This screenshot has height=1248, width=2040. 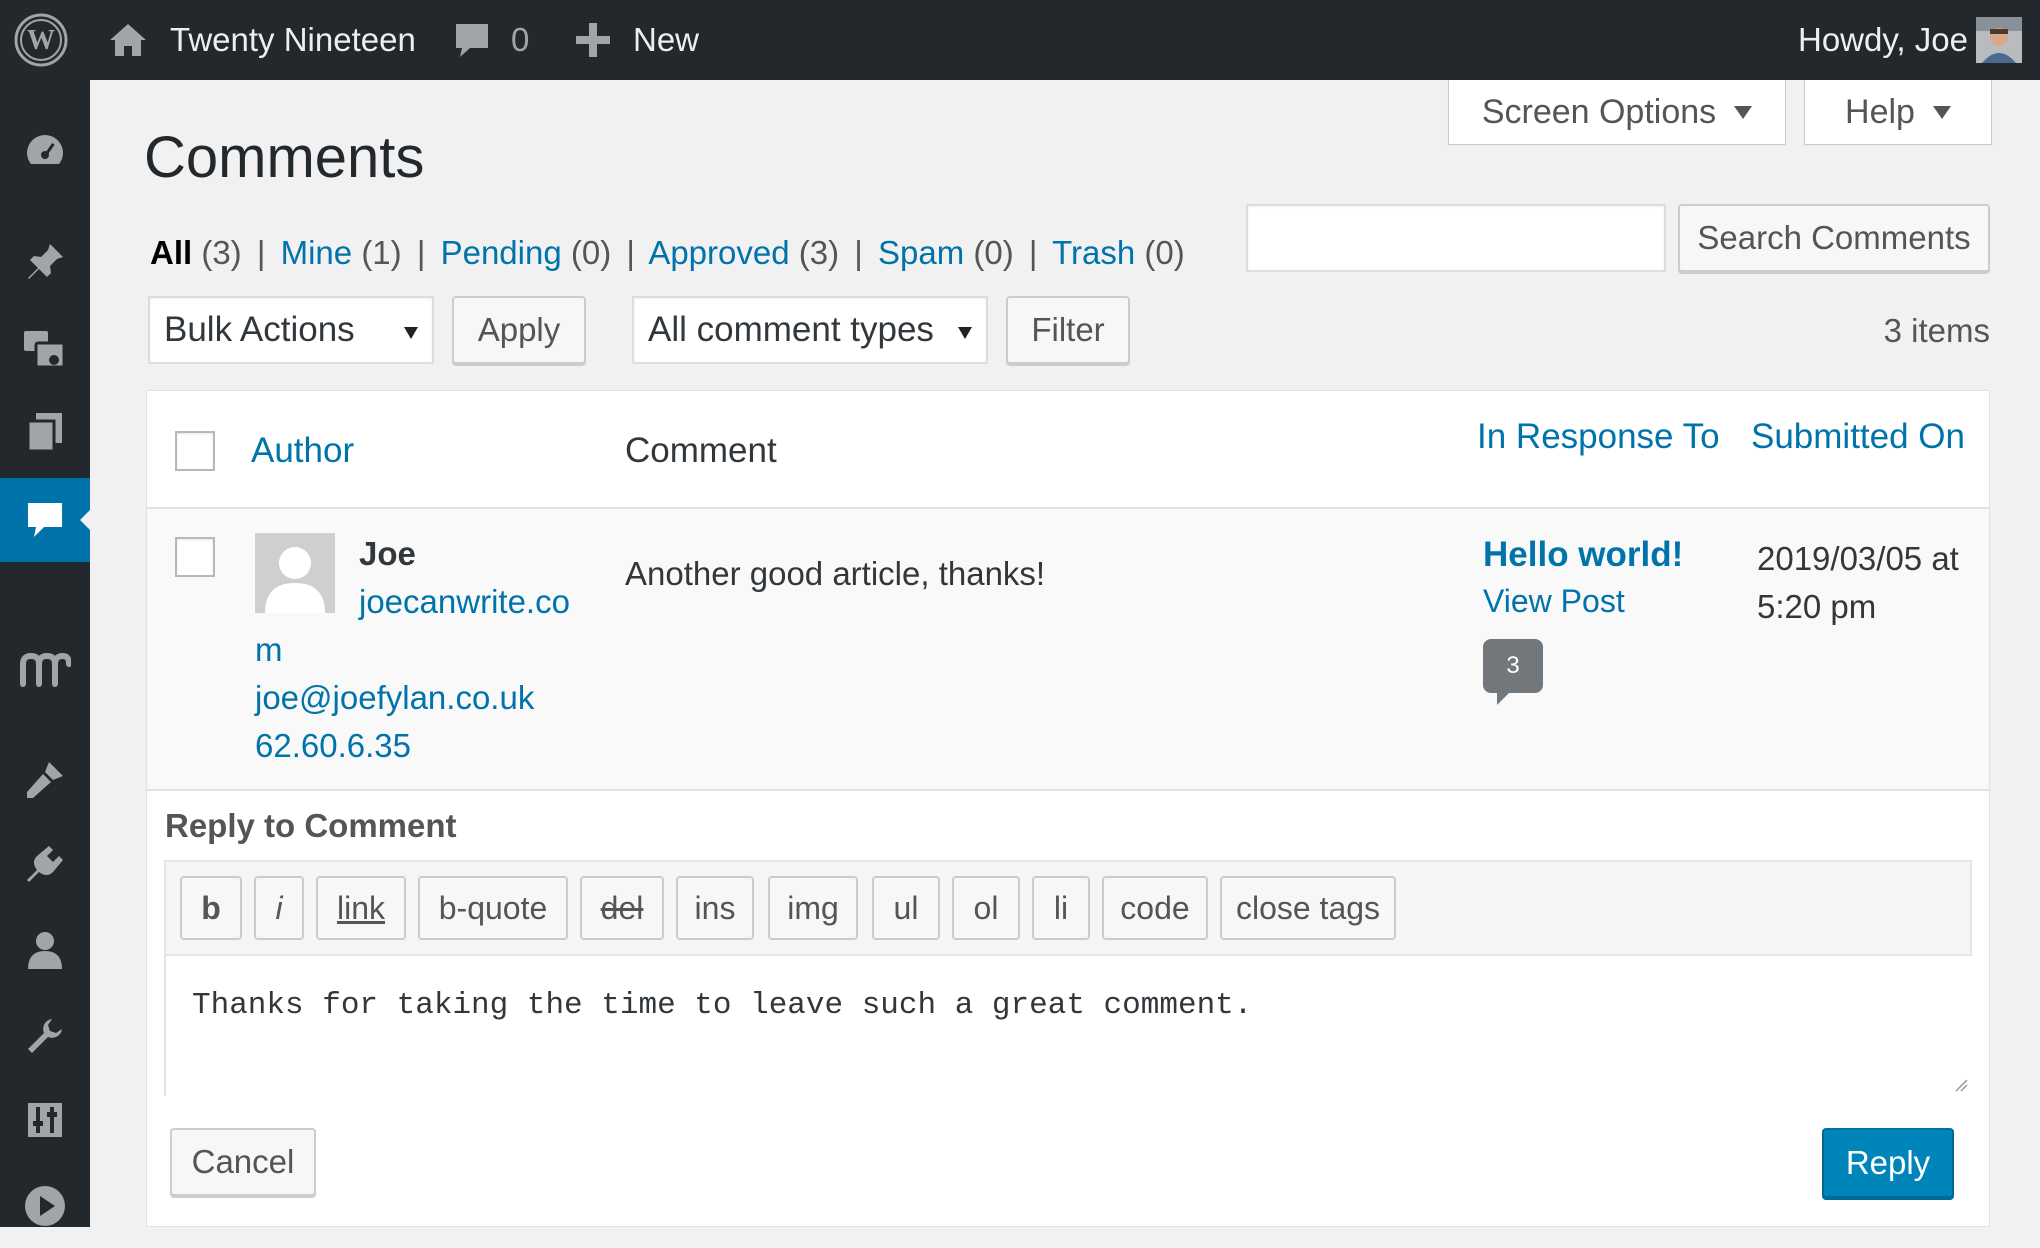 I want to click on quicktag-italic-button: i, so click(x=279, y=908).